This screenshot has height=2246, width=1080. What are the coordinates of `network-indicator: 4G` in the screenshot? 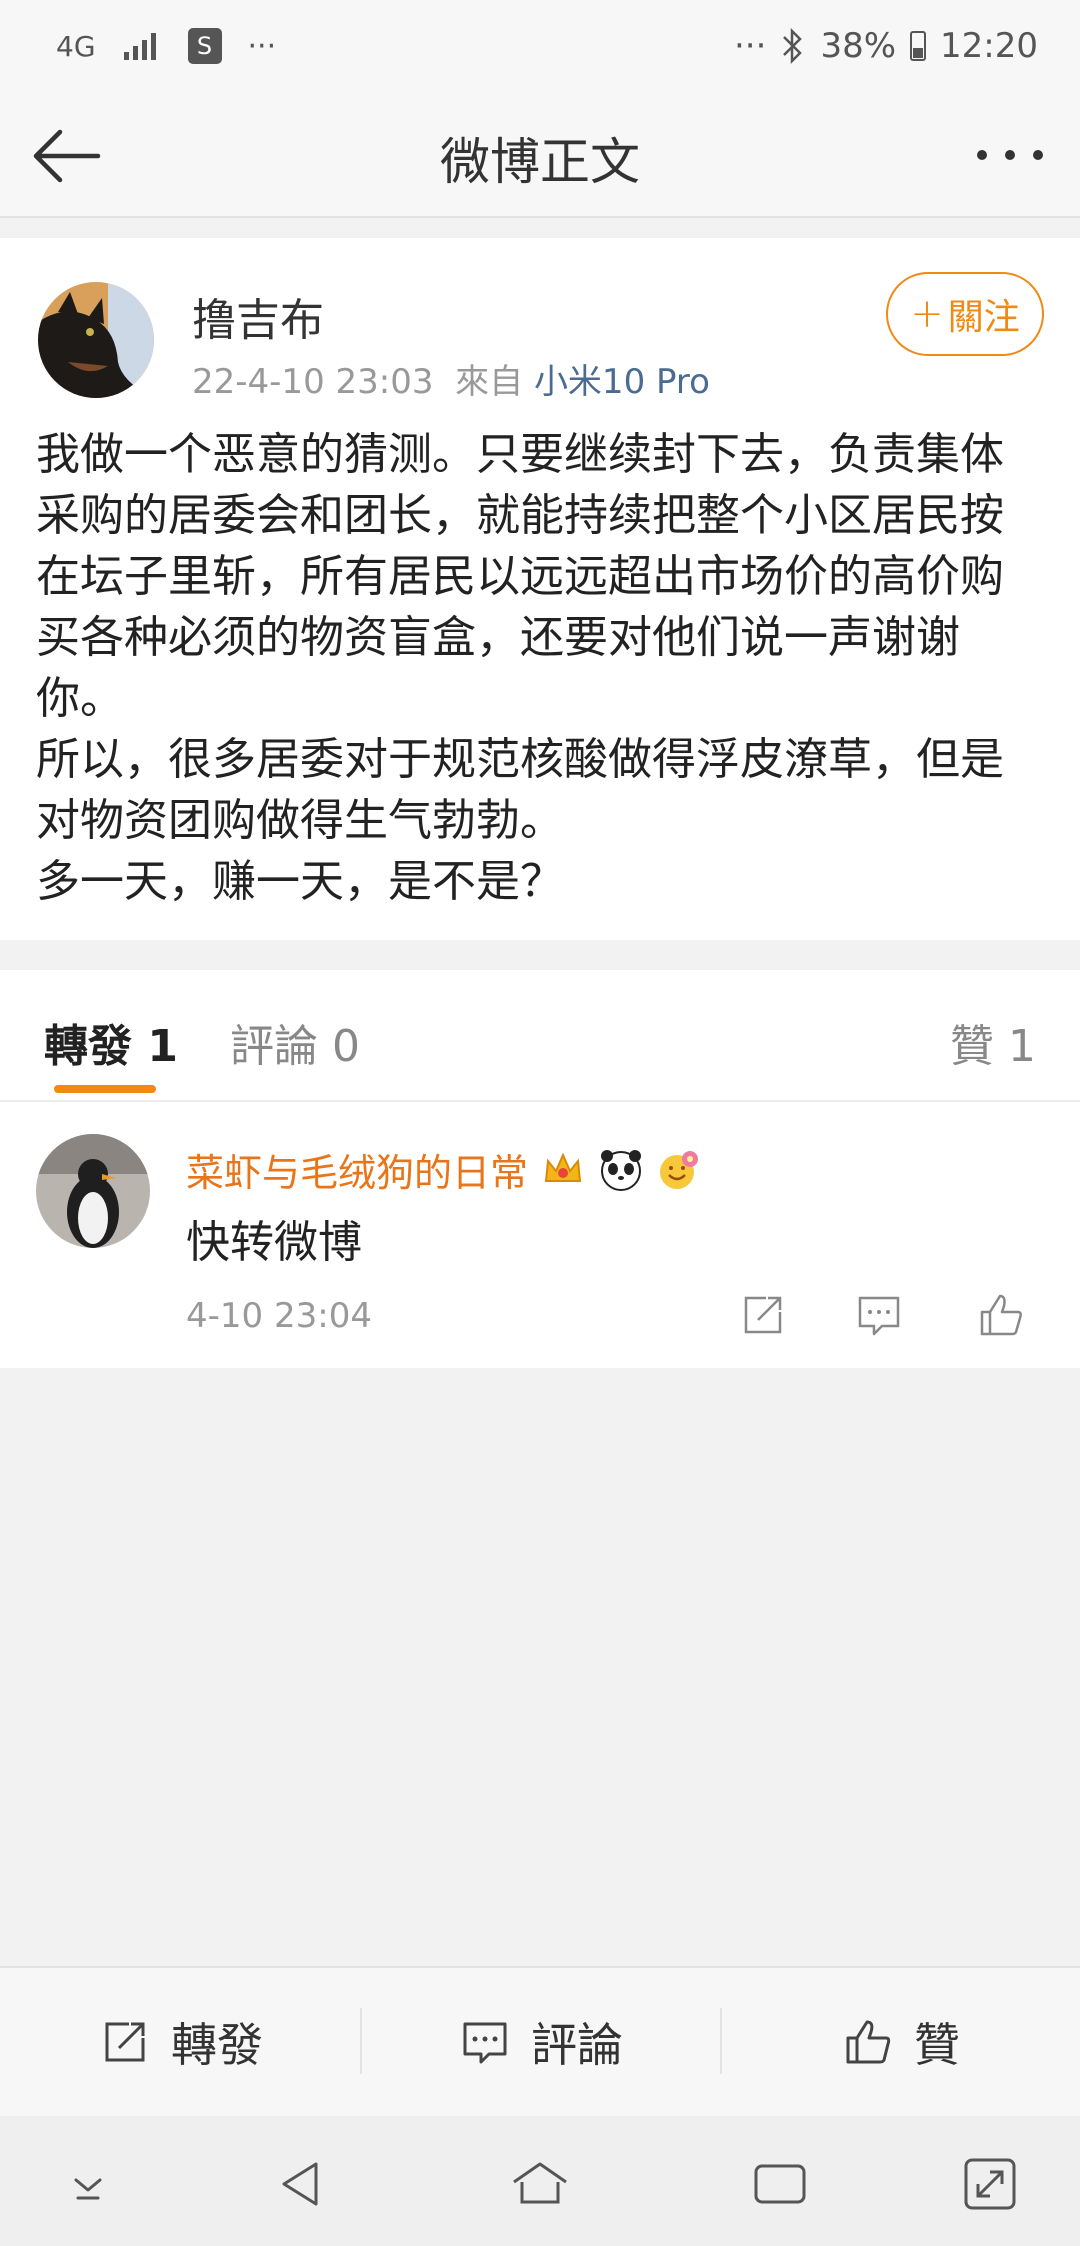 It's located at (76, 46).